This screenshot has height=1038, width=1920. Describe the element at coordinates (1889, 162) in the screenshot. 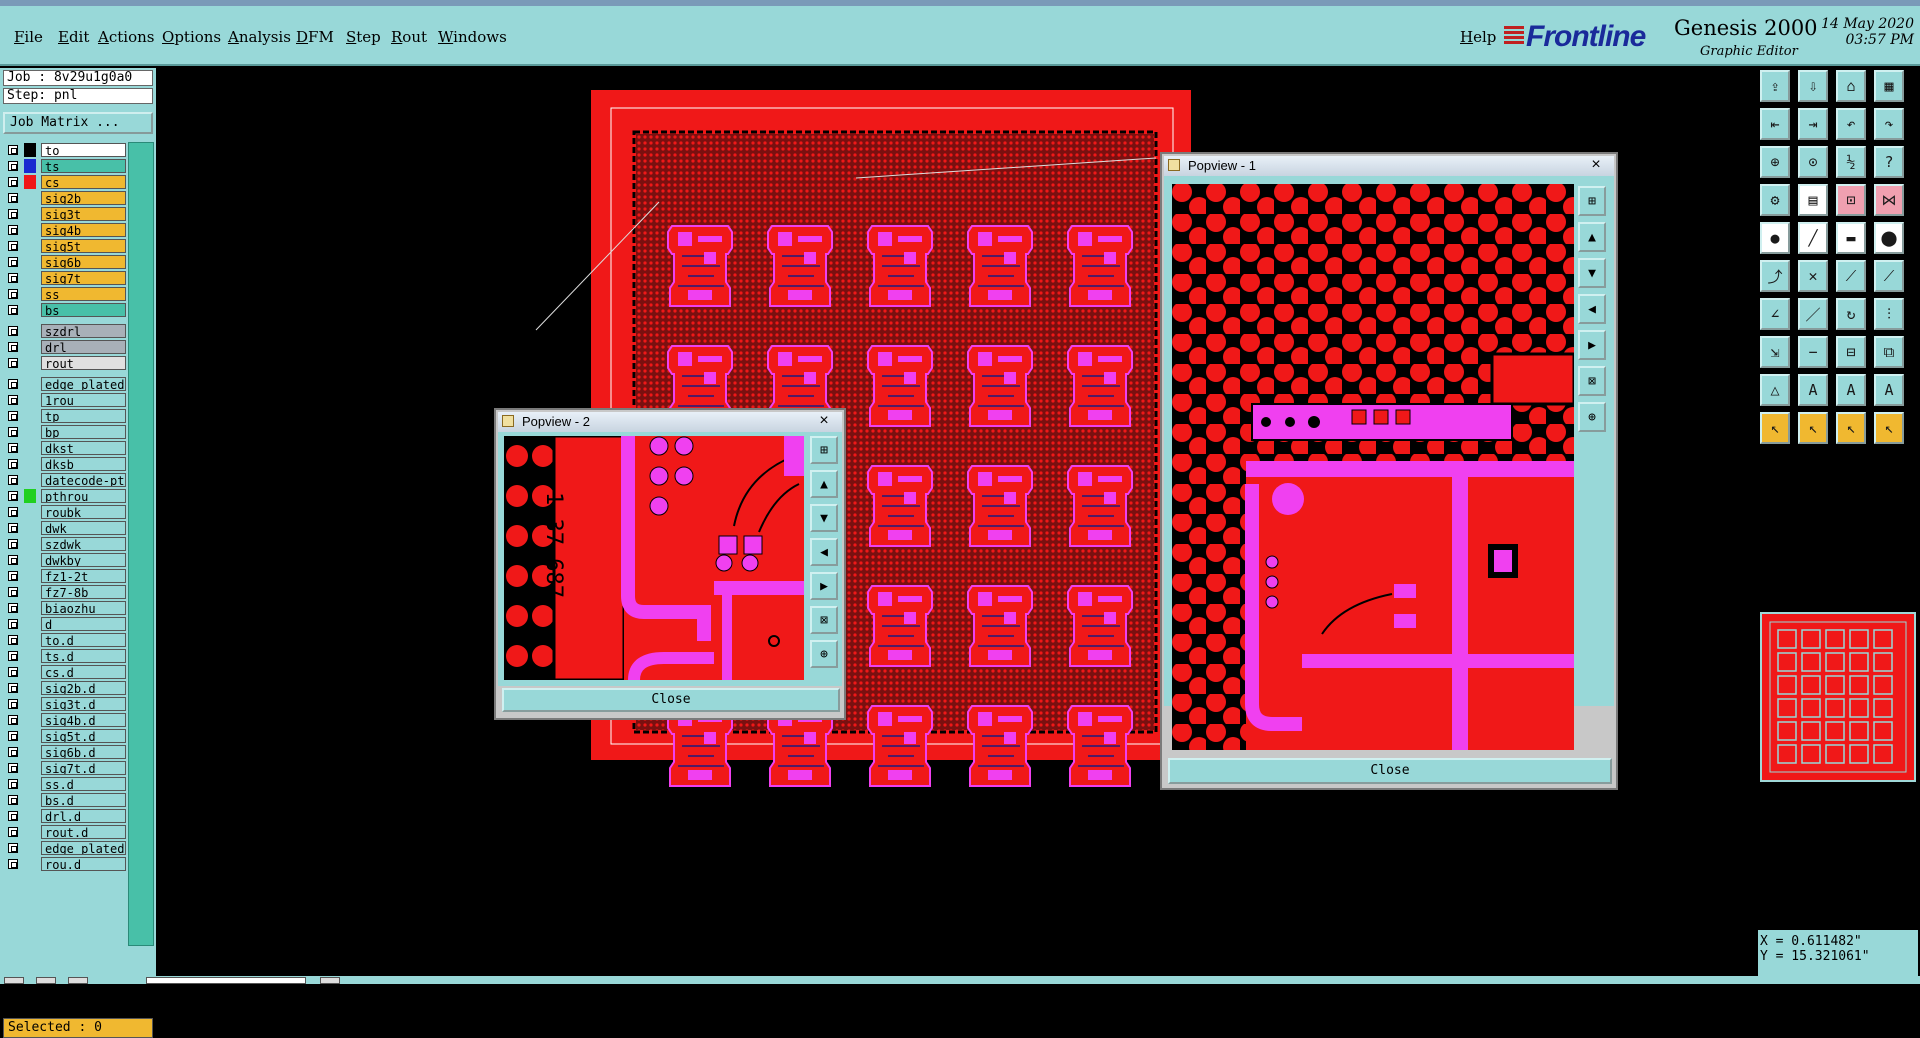

I see `help-icon: ?` at that location.